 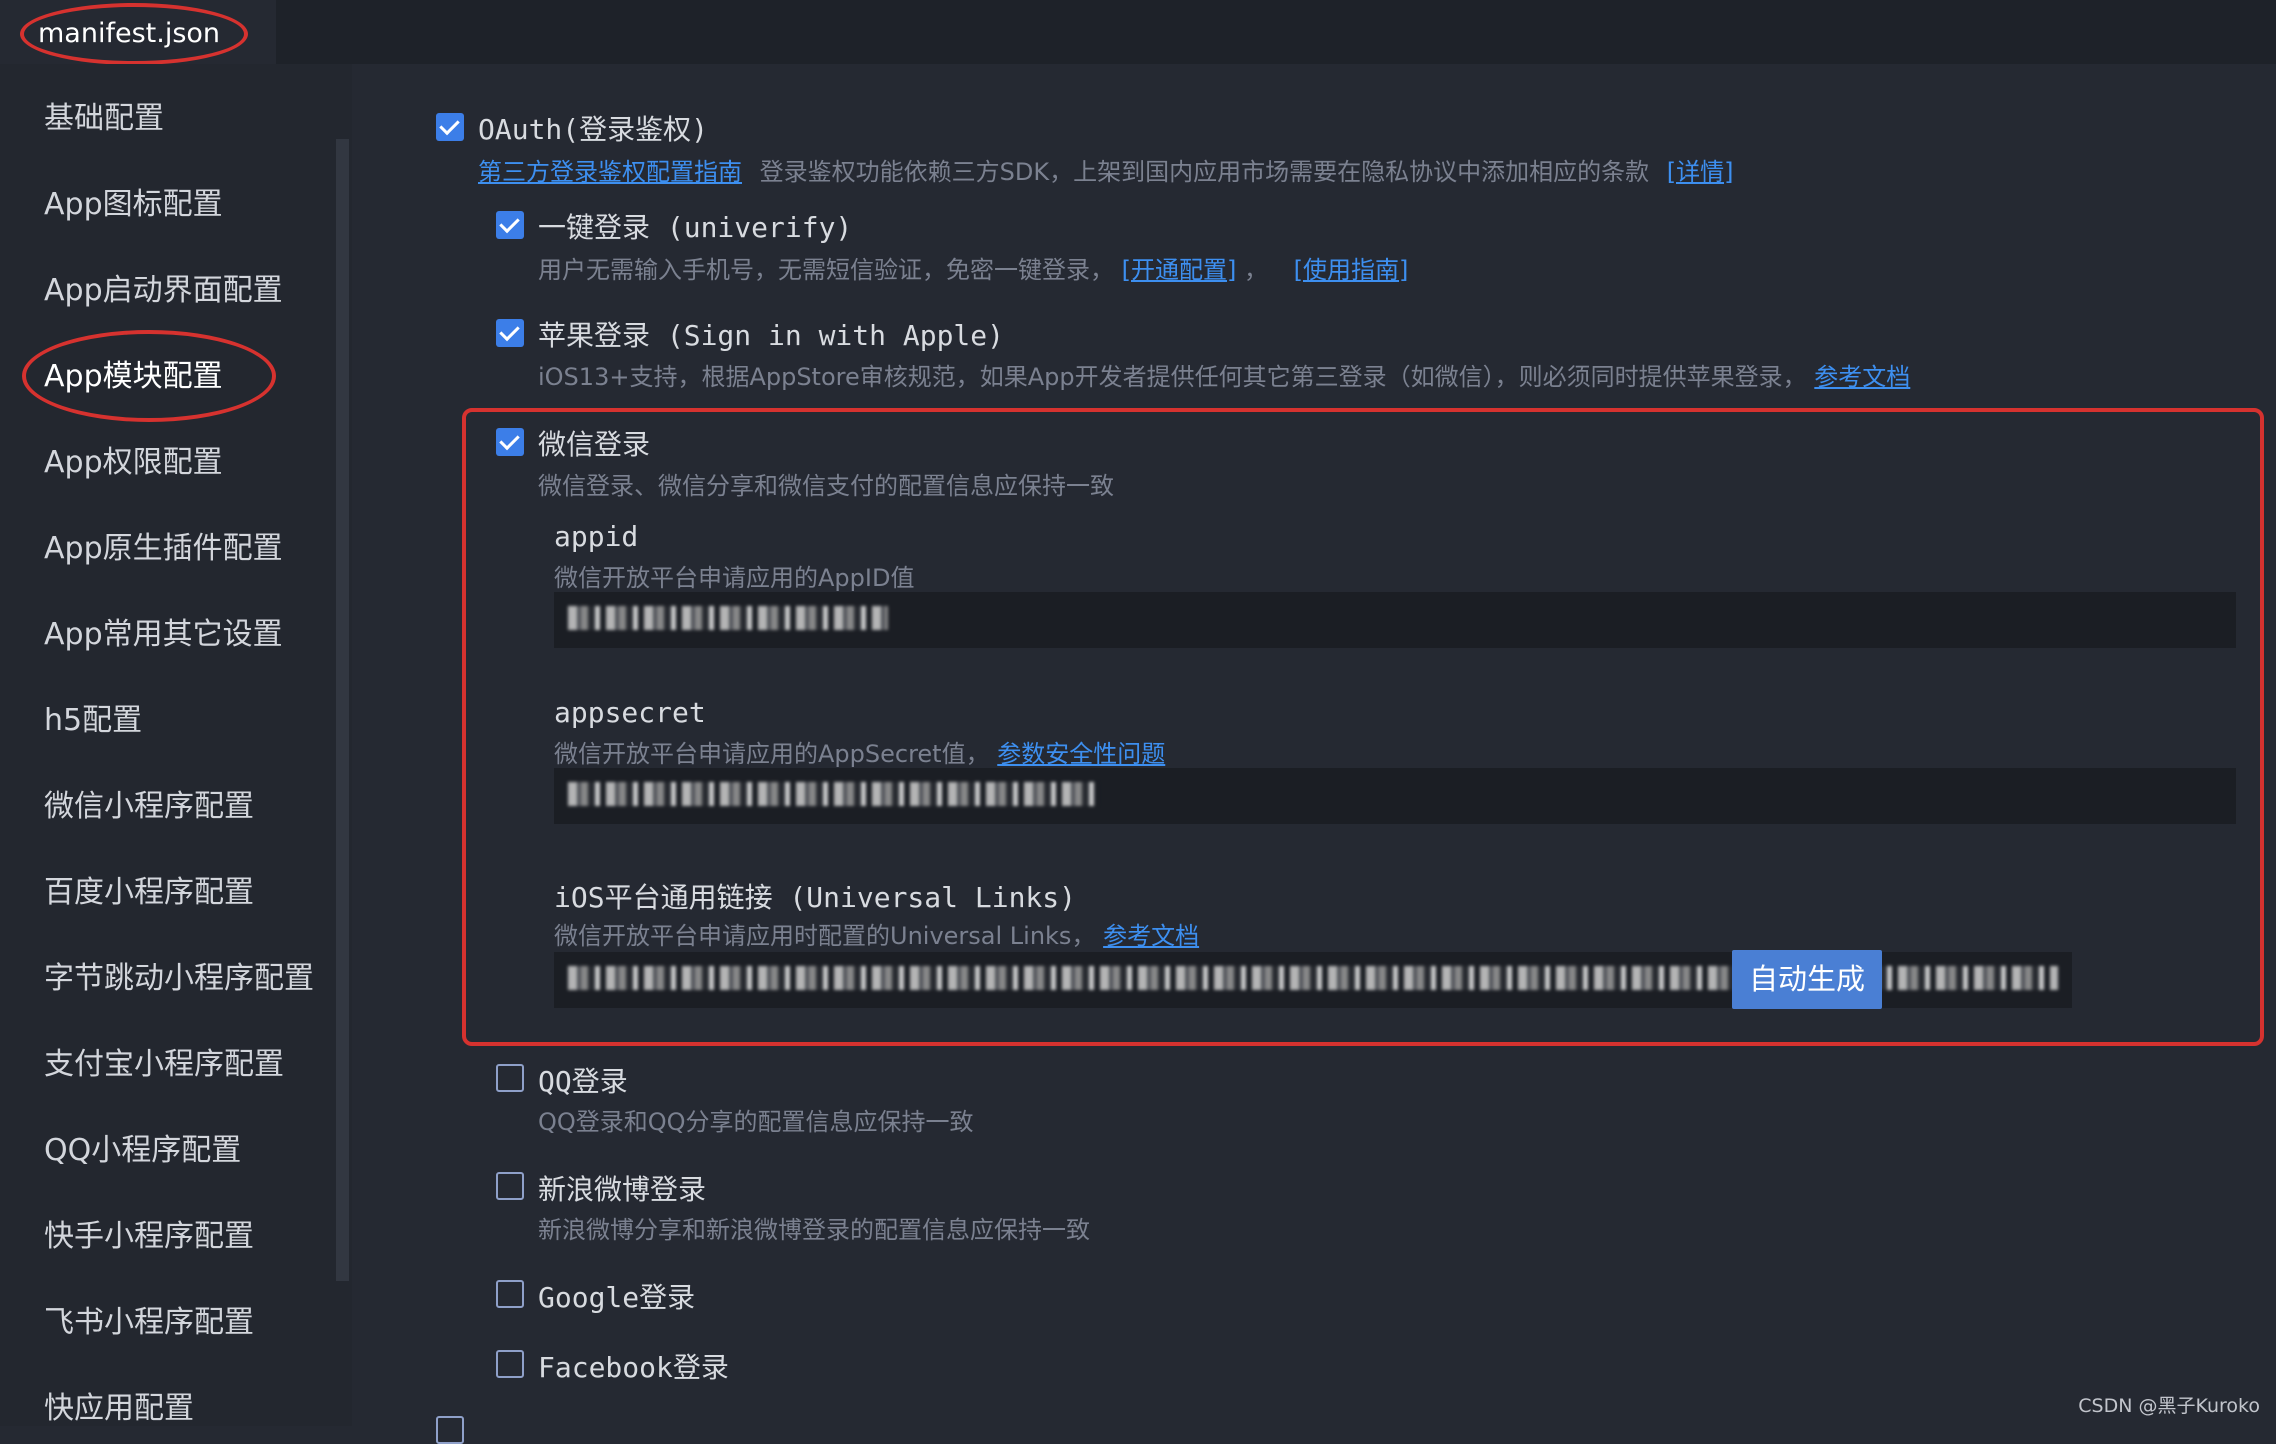 I want to click on highlight-circle-tab, so click(x=134, y=34).